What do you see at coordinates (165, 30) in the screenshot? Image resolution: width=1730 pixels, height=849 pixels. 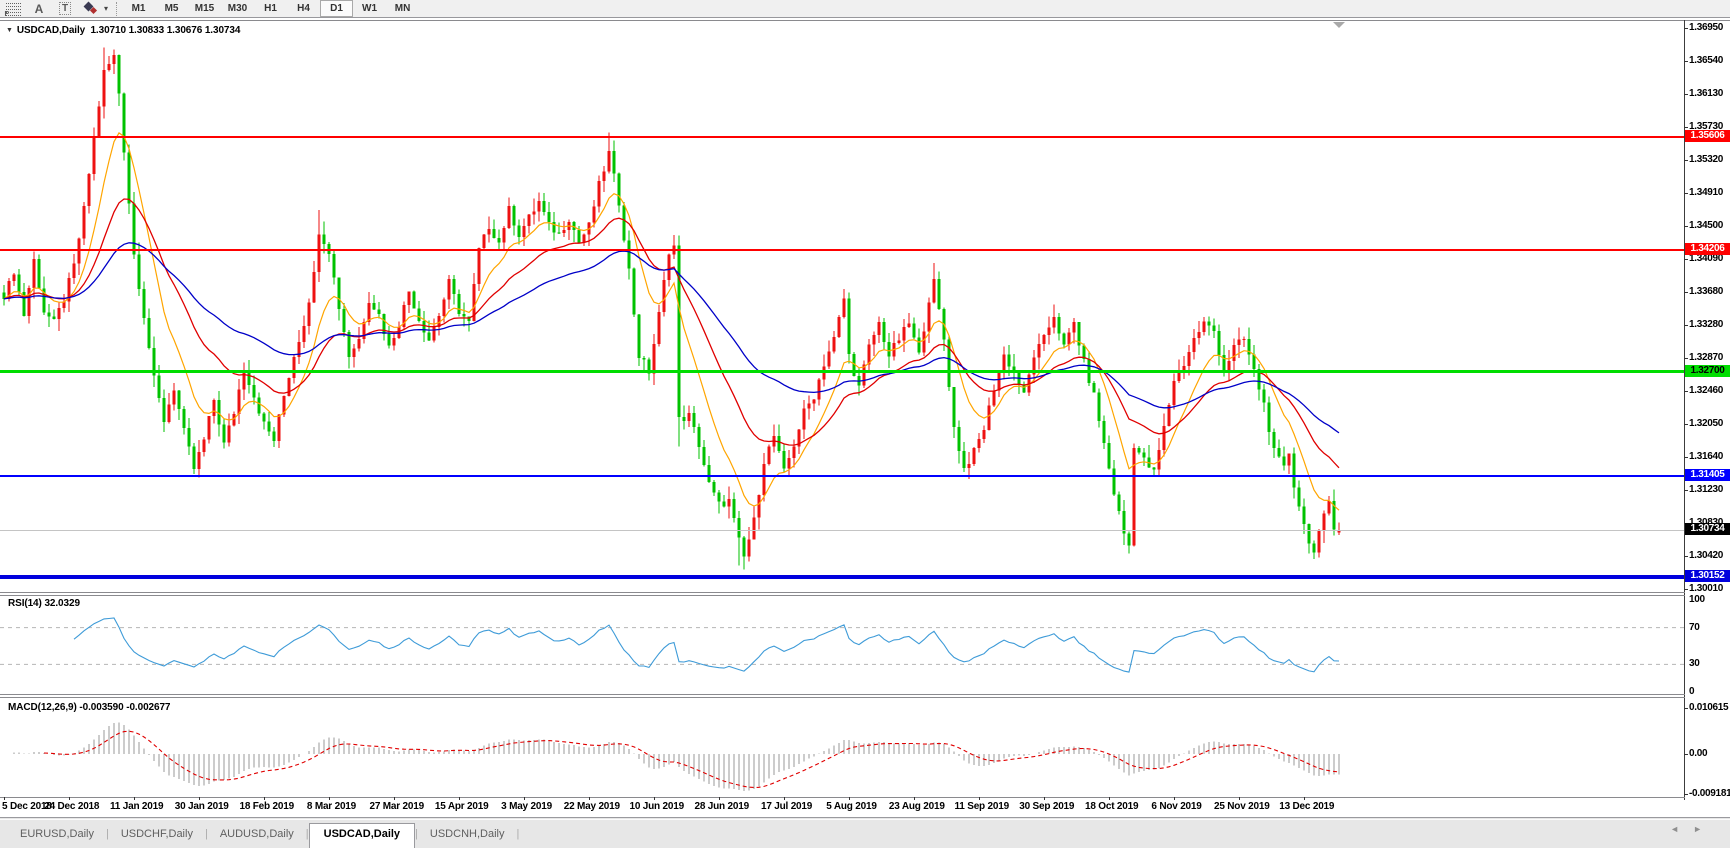 I see `chart-ohlc-values: 1.30710 1.30833 1.30676 1.30734` at bounding box center [165, 30].